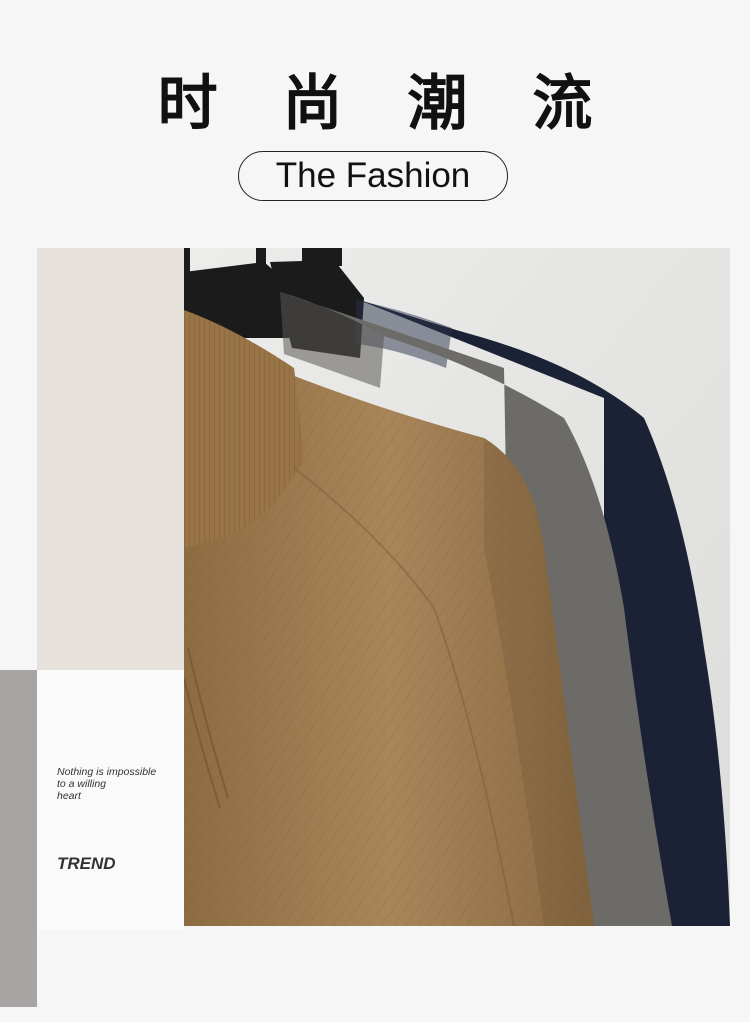 The height and width of the screenshot is (1022, 750). I want to click on beige-panel, so click(110, 459).